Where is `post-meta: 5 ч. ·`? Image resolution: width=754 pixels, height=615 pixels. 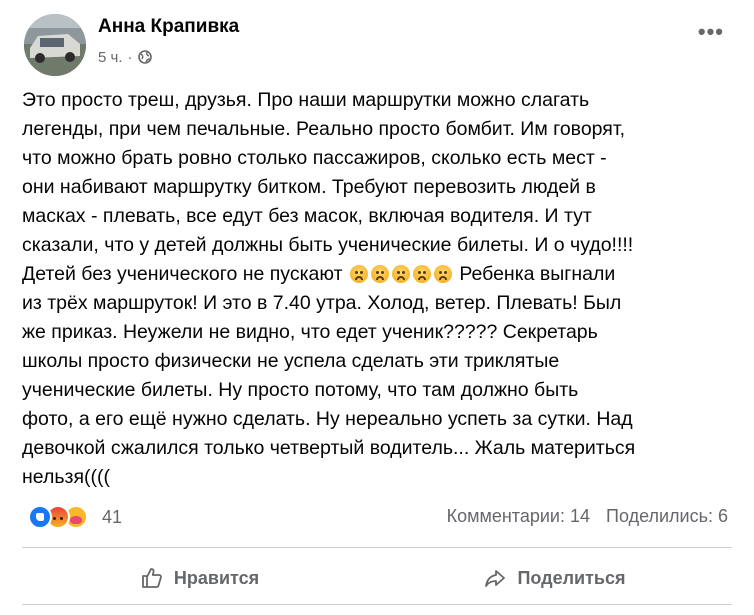
post-meta: 5 ч. · is located at coordinates (125, 57).